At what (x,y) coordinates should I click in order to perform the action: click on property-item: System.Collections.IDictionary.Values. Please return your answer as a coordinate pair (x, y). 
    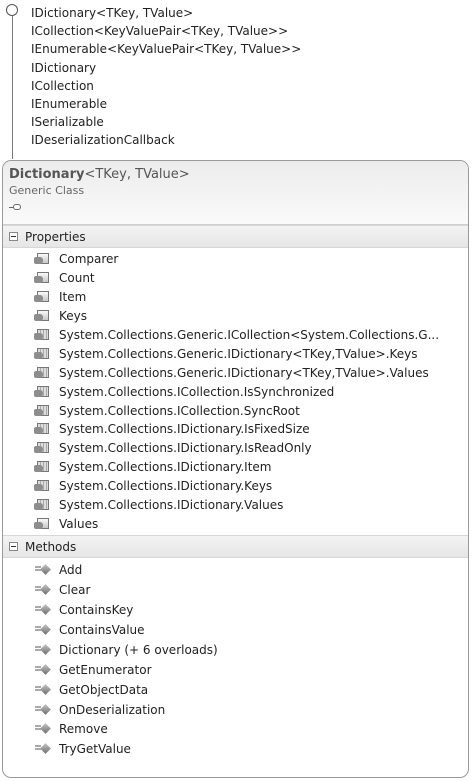
    Looking at the image, I should click on (235, 505).